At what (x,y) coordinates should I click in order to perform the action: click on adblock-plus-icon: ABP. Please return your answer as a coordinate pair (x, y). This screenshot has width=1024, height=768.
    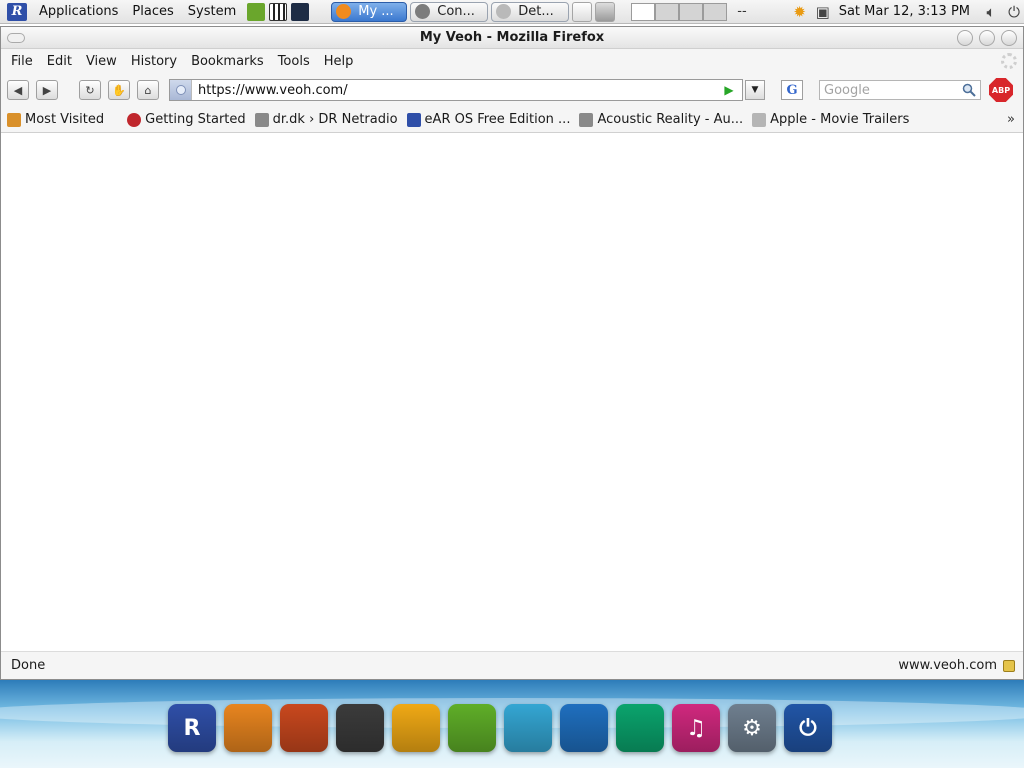
    Looking at the image, I should click on (1001, 90).